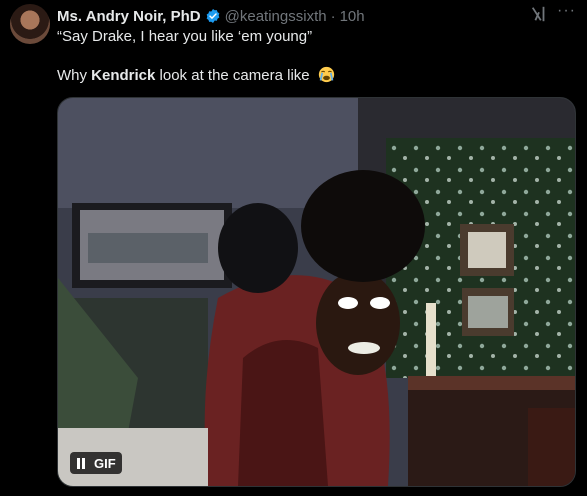 The width and height of the screenshot is (587, 496). Describe the element at coordinates (276, 16) in the screenshot. I see `author-handle: @keatingssixth` at that location.